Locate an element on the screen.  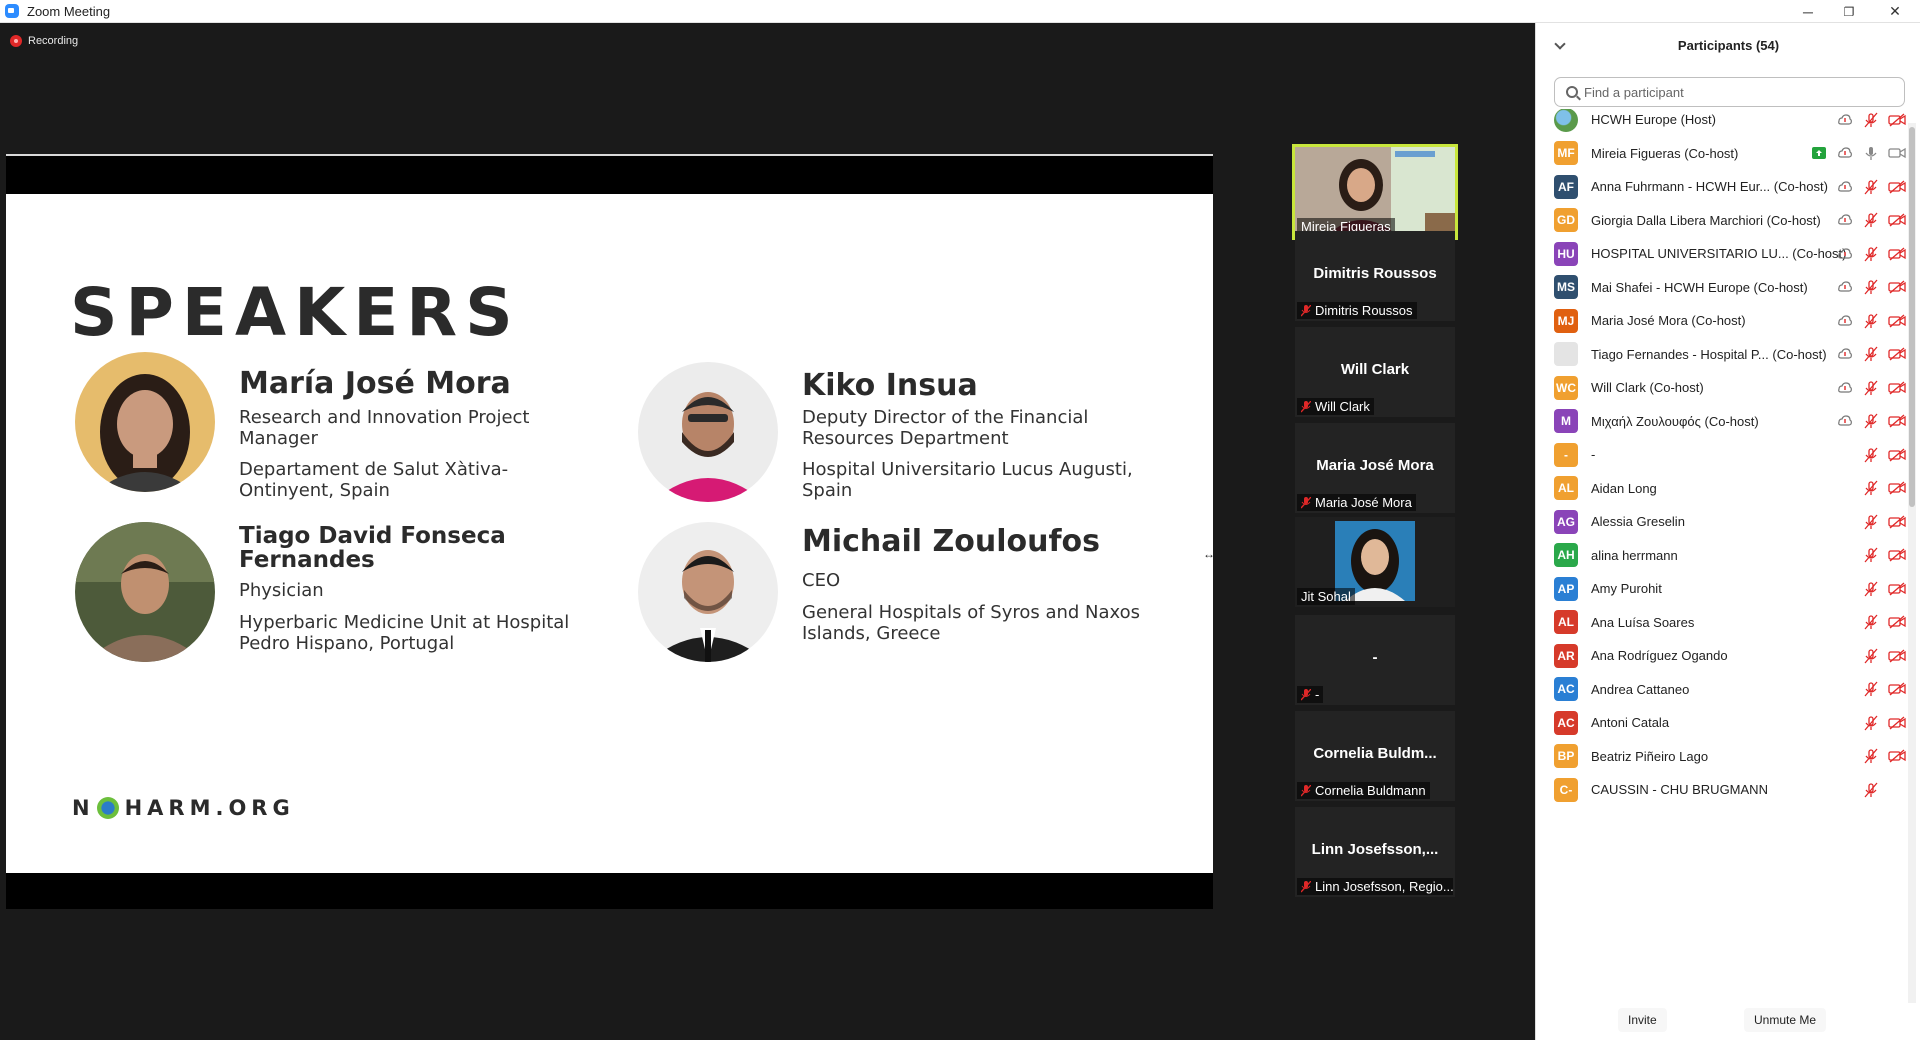
participant-row: HU HOSPITAL UNIVERSITARIO LU... (Co-host) is located at coordinates (1721, 253).